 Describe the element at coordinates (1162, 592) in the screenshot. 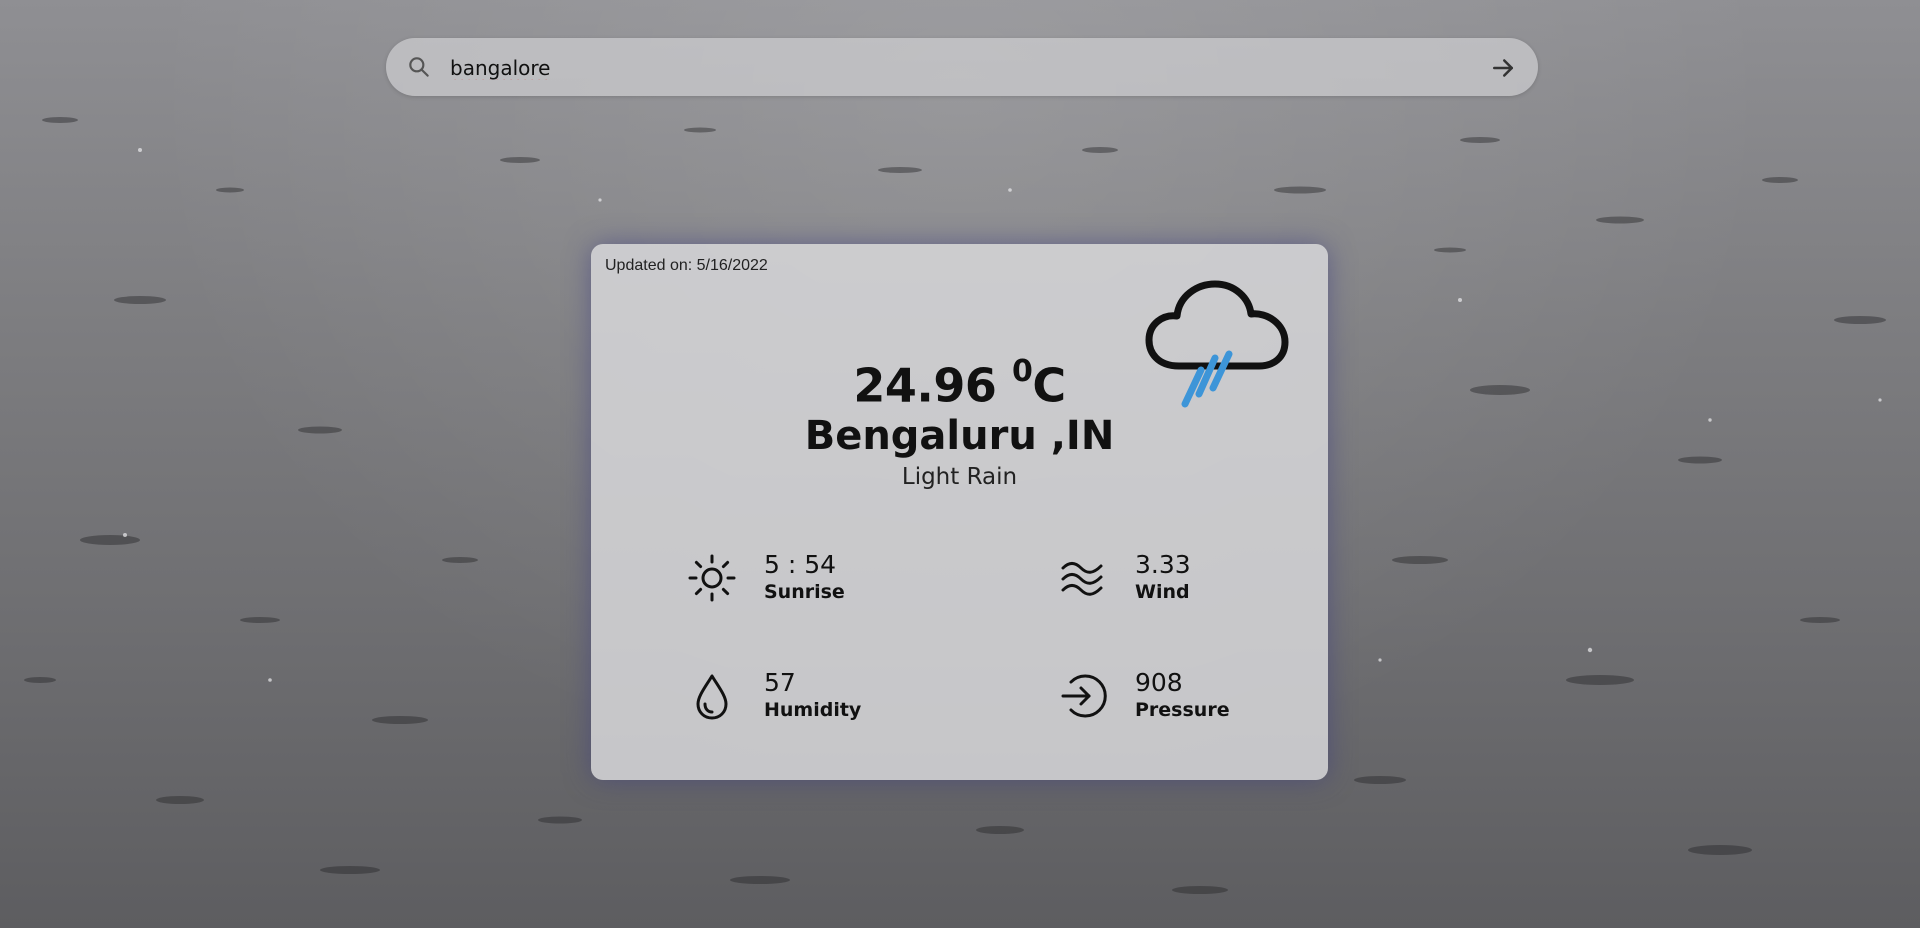

I see `wind-label: Wind` at that location.